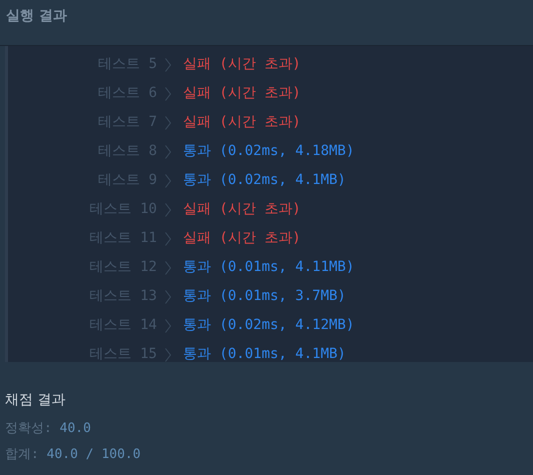  I want to click on score-label: 정확성:, so click(28, 428).